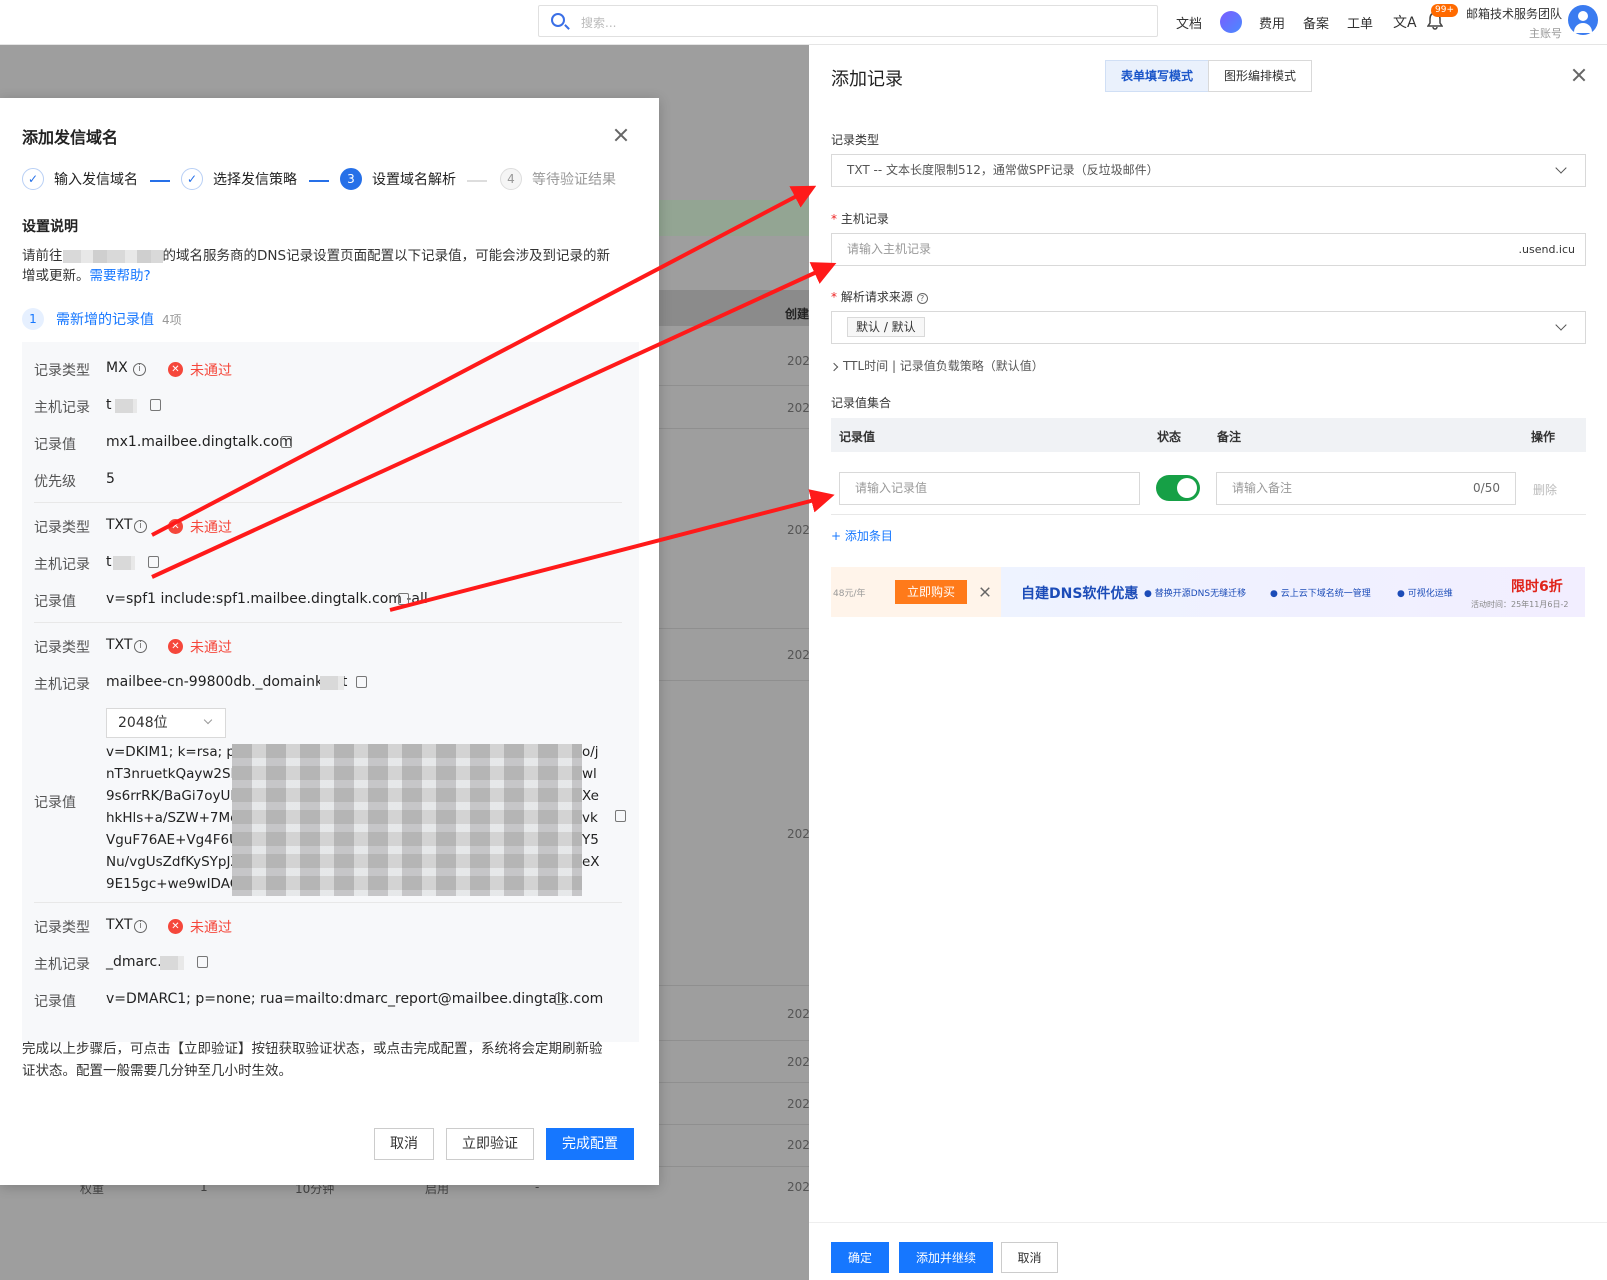 The image size is (1607, 1280). Describe the element at coordinates (889, 249) in the screenshot. I see `host-placeholder: 请输入主机记录` at that location.